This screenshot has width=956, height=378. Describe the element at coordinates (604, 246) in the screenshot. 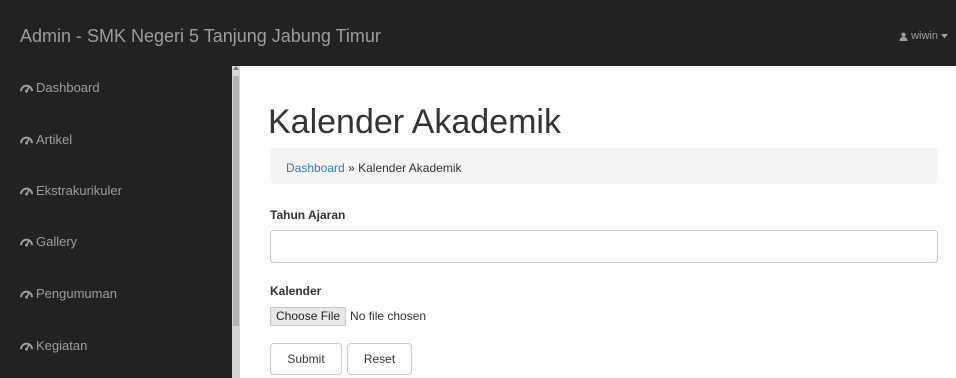

I see `tahun-ajaran-input` at that location.